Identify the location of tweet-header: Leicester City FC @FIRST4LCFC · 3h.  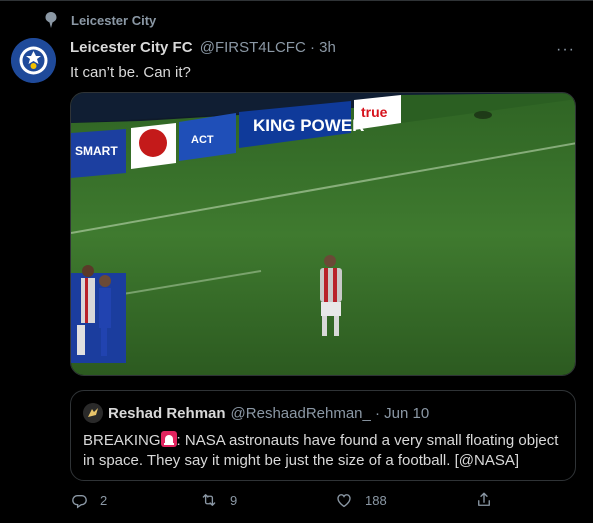
(203, 47).